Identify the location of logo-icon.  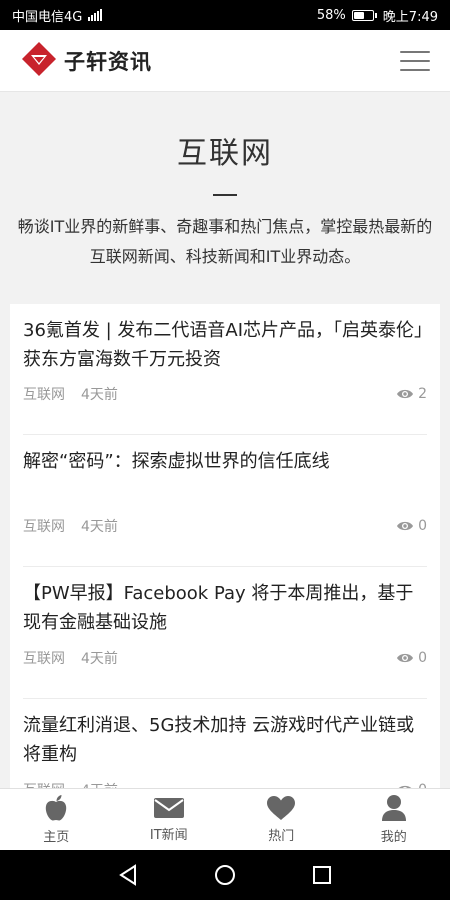
(39, 61).